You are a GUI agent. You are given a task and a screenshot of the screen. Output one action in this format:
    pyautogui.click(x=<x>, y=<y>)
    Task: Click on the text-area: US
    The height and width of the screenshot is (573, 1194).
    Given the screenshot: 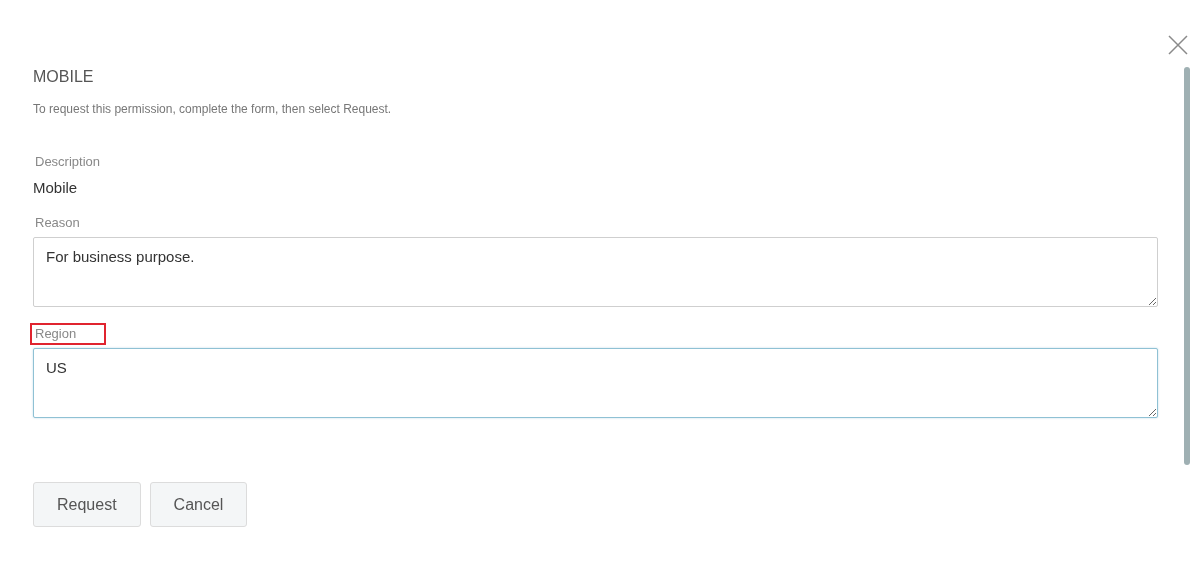 What is the action you would take?
    pyautogui.click(x=595, y=383)
    